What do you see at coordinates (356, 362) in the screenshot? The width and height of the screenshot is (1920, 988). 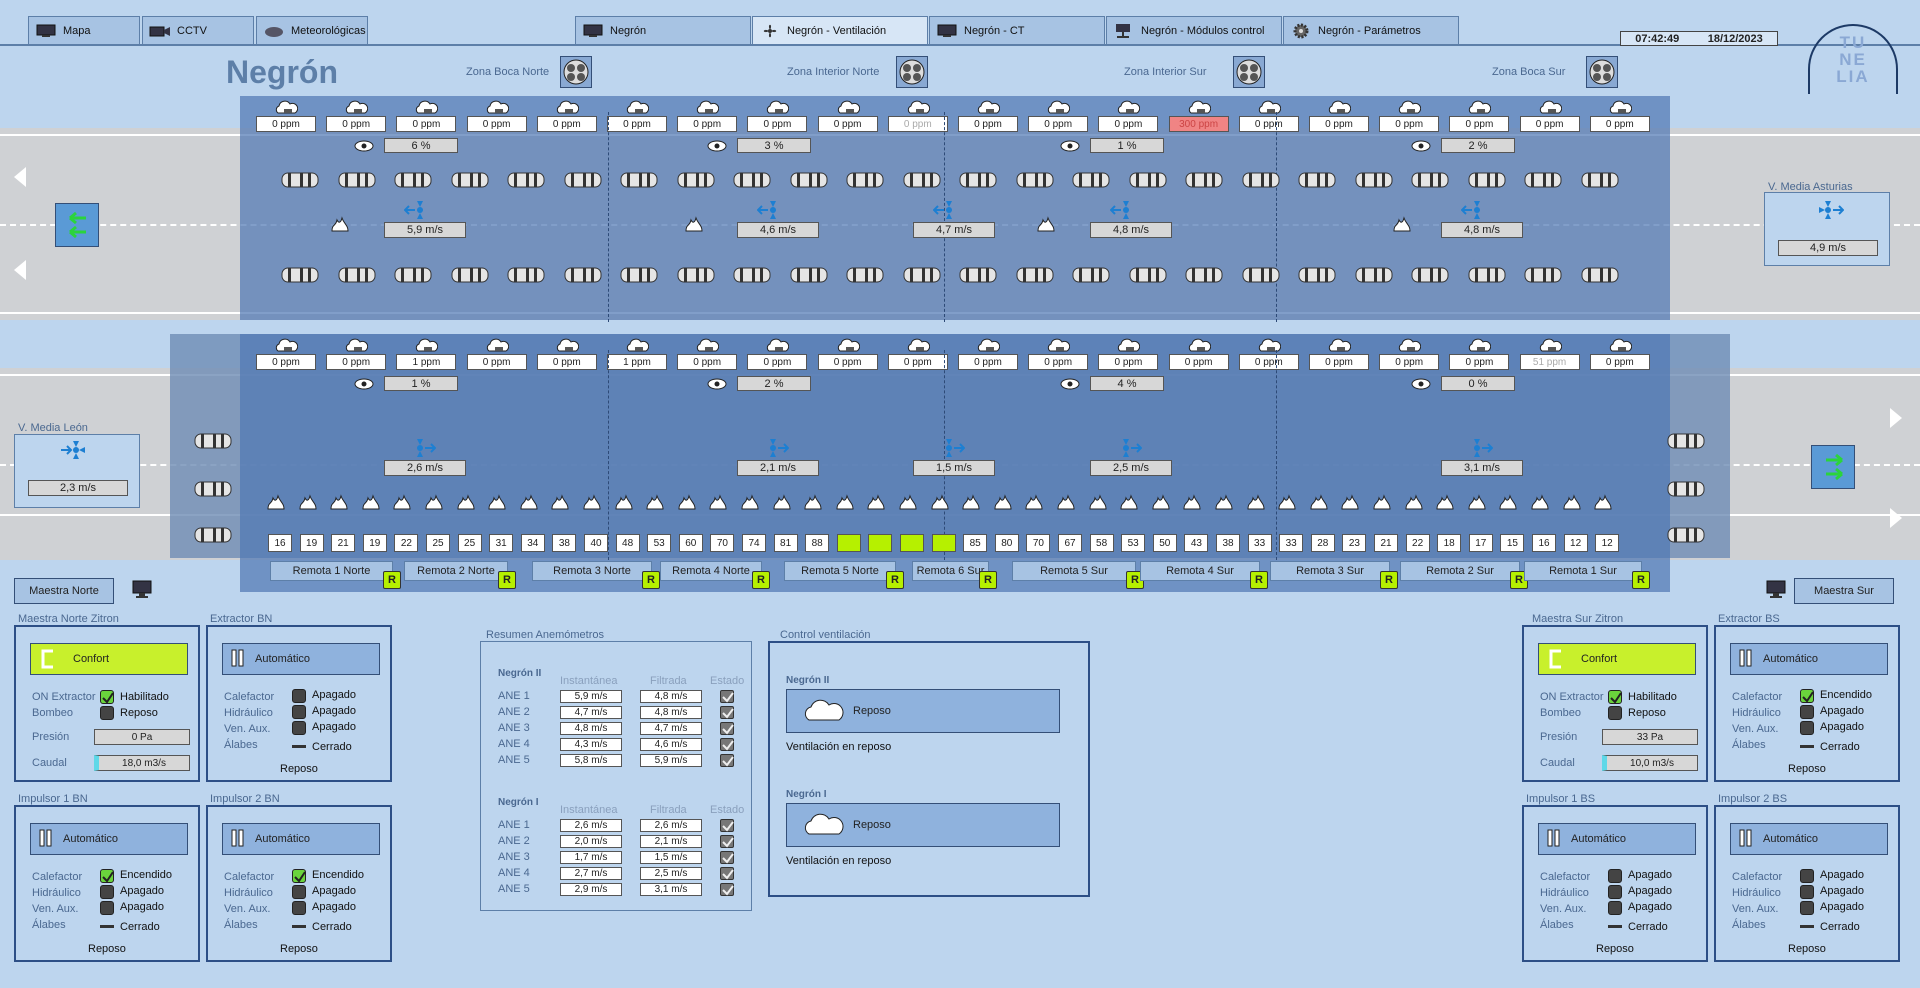 I see `co-ppm-value: 0 ppm` at bounding box center [356, 362].